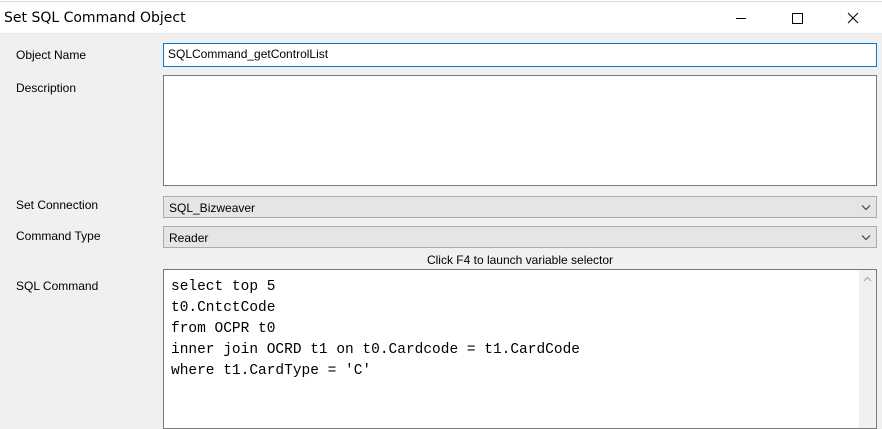 This screenshot has width=882, height=429. What do you see at coordinates (441, 1) in the screenshot?
I see `background-window-edge` at bounding box center [441, 1].